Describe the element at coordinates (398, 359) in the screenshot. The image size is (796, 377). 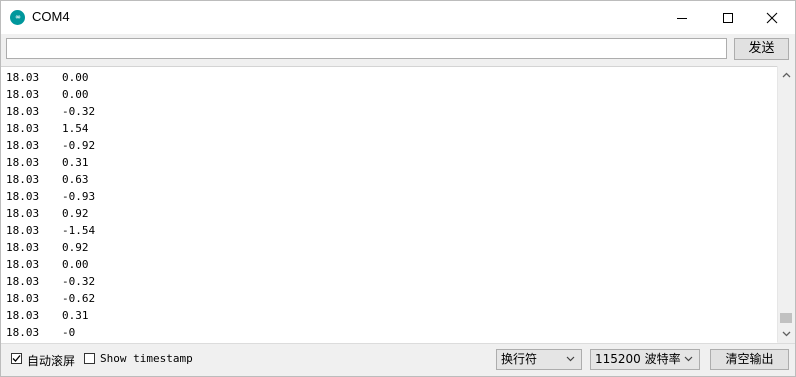
I see `bottom-bar: 自动滚屏 Show timestamp 换行符 115200 波特率 清空输出` at that location.